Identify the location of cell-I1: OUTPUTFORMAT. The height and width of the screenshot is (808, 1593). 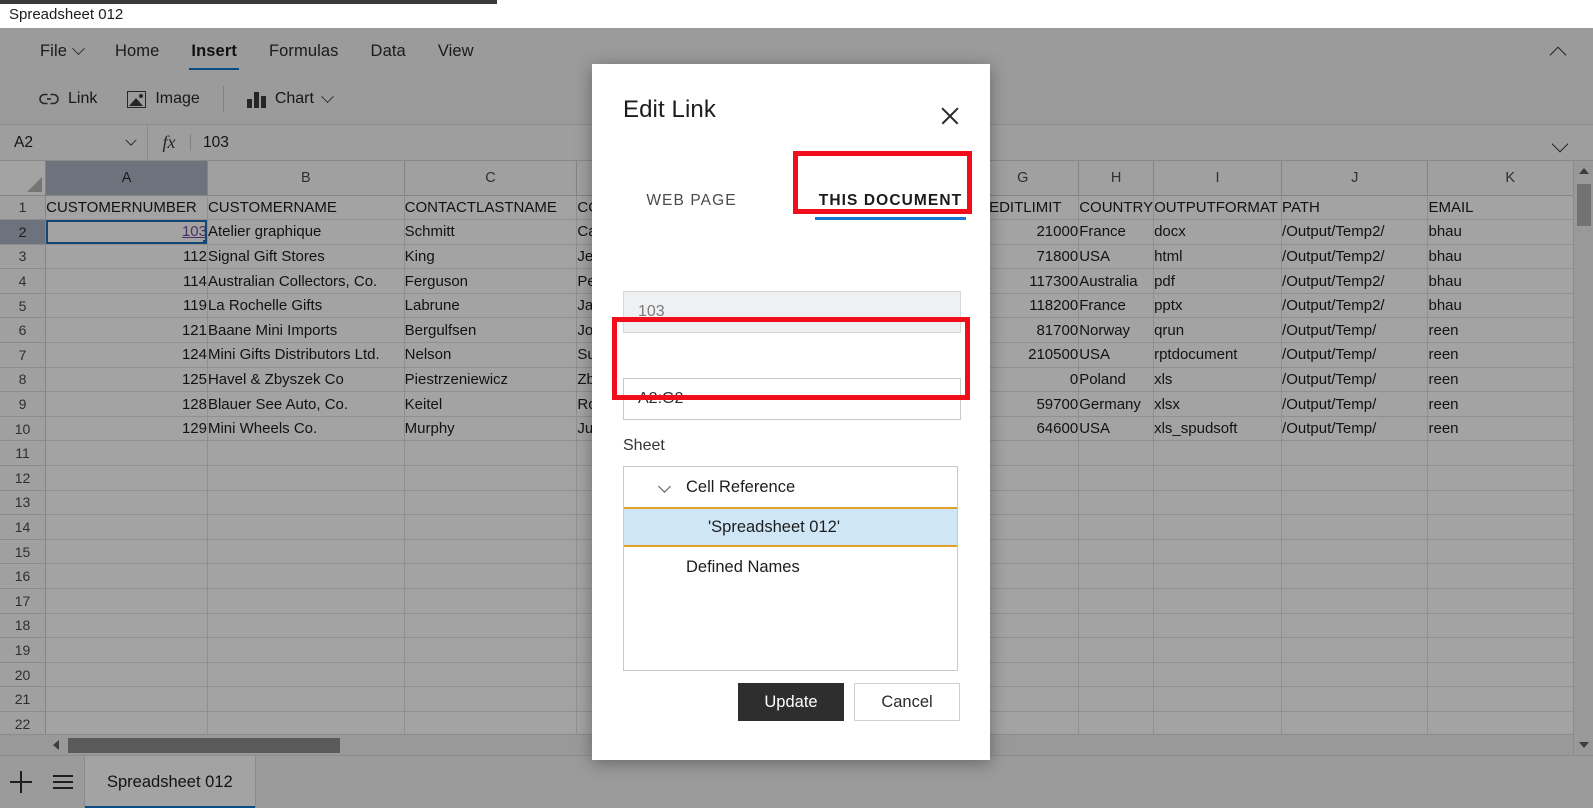
(1218, 208).